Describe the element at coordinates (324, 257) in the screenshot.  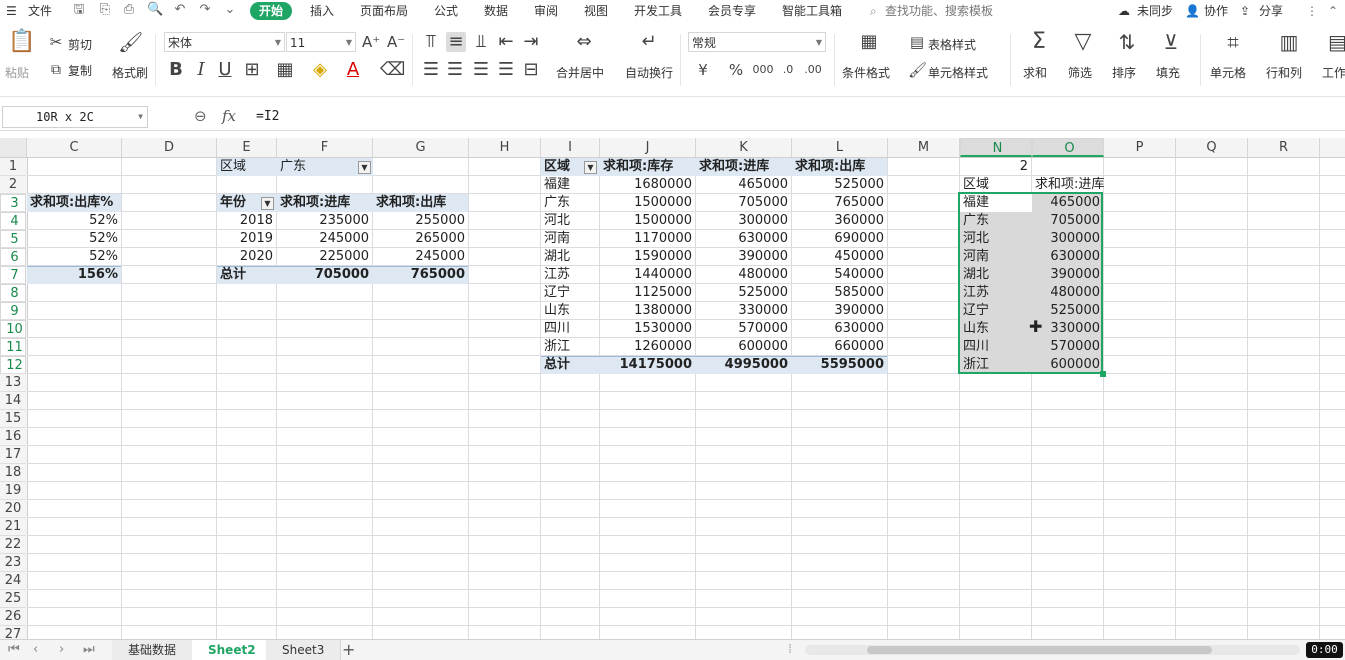
I see `pivot-ef-cell: 225000` at that location.